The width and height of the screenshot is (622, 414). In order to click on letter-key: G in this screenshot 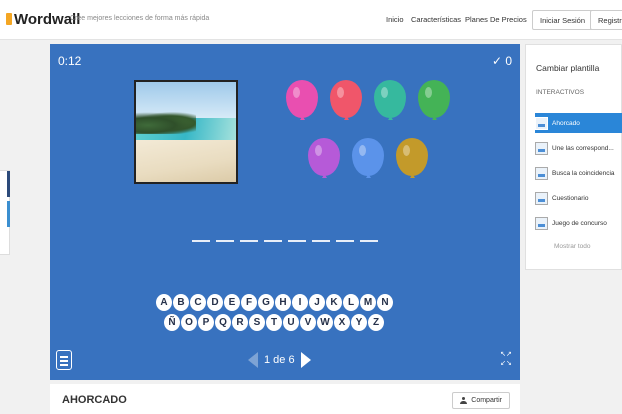, I will do `click(266, 302)`.